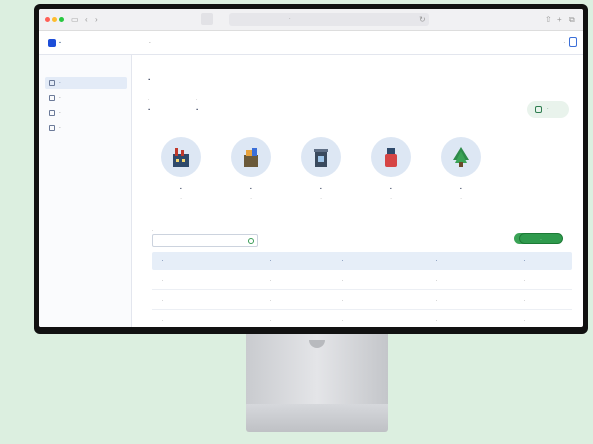  Describe the element at coordinates (150, 43) in the screenshot. I see `app-title: ·` at that location.